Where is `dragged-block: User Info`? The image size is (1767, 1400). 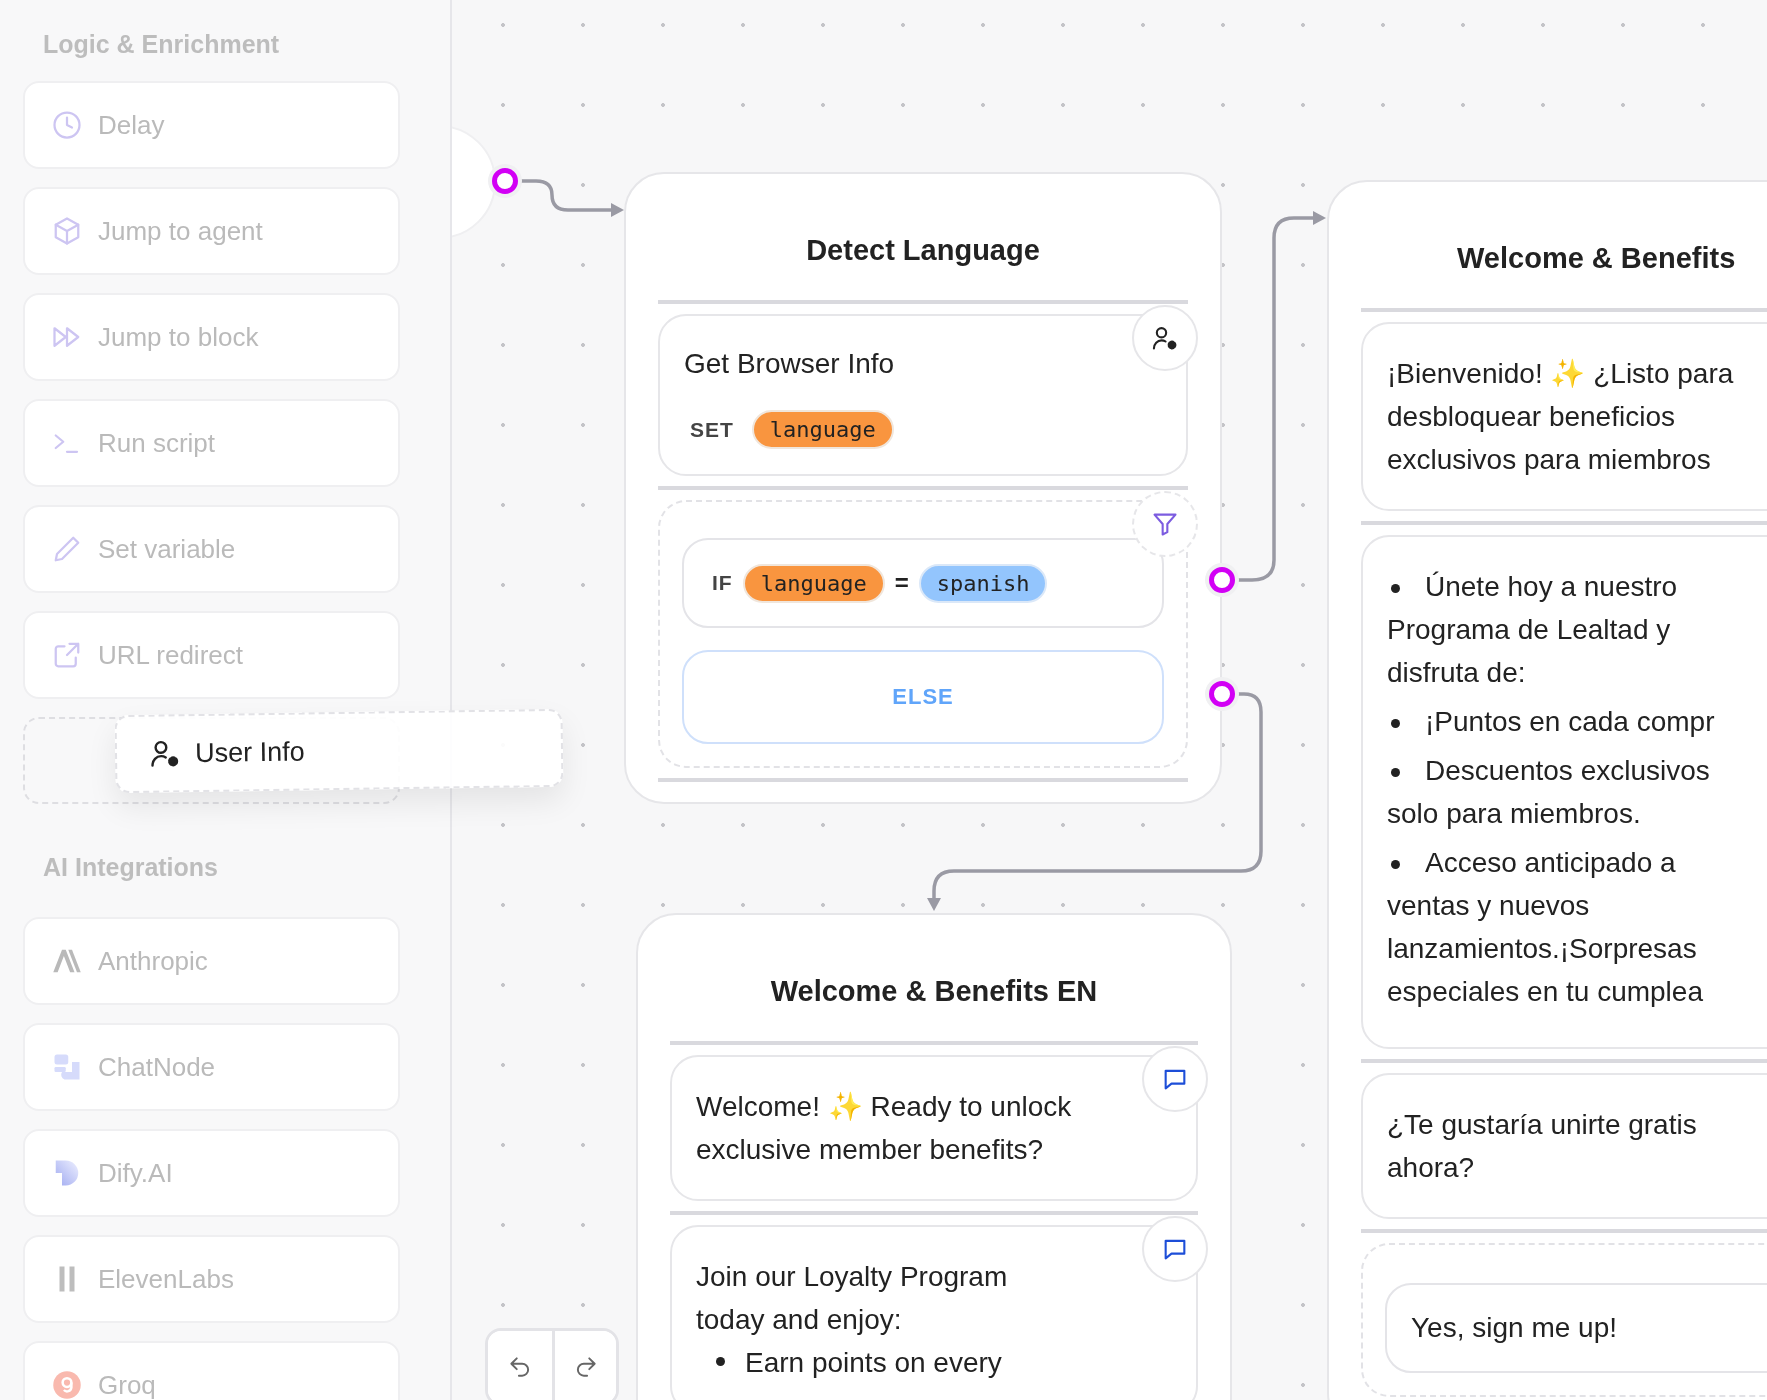 dragged-block: User Info is located at coordinates (339, 751).